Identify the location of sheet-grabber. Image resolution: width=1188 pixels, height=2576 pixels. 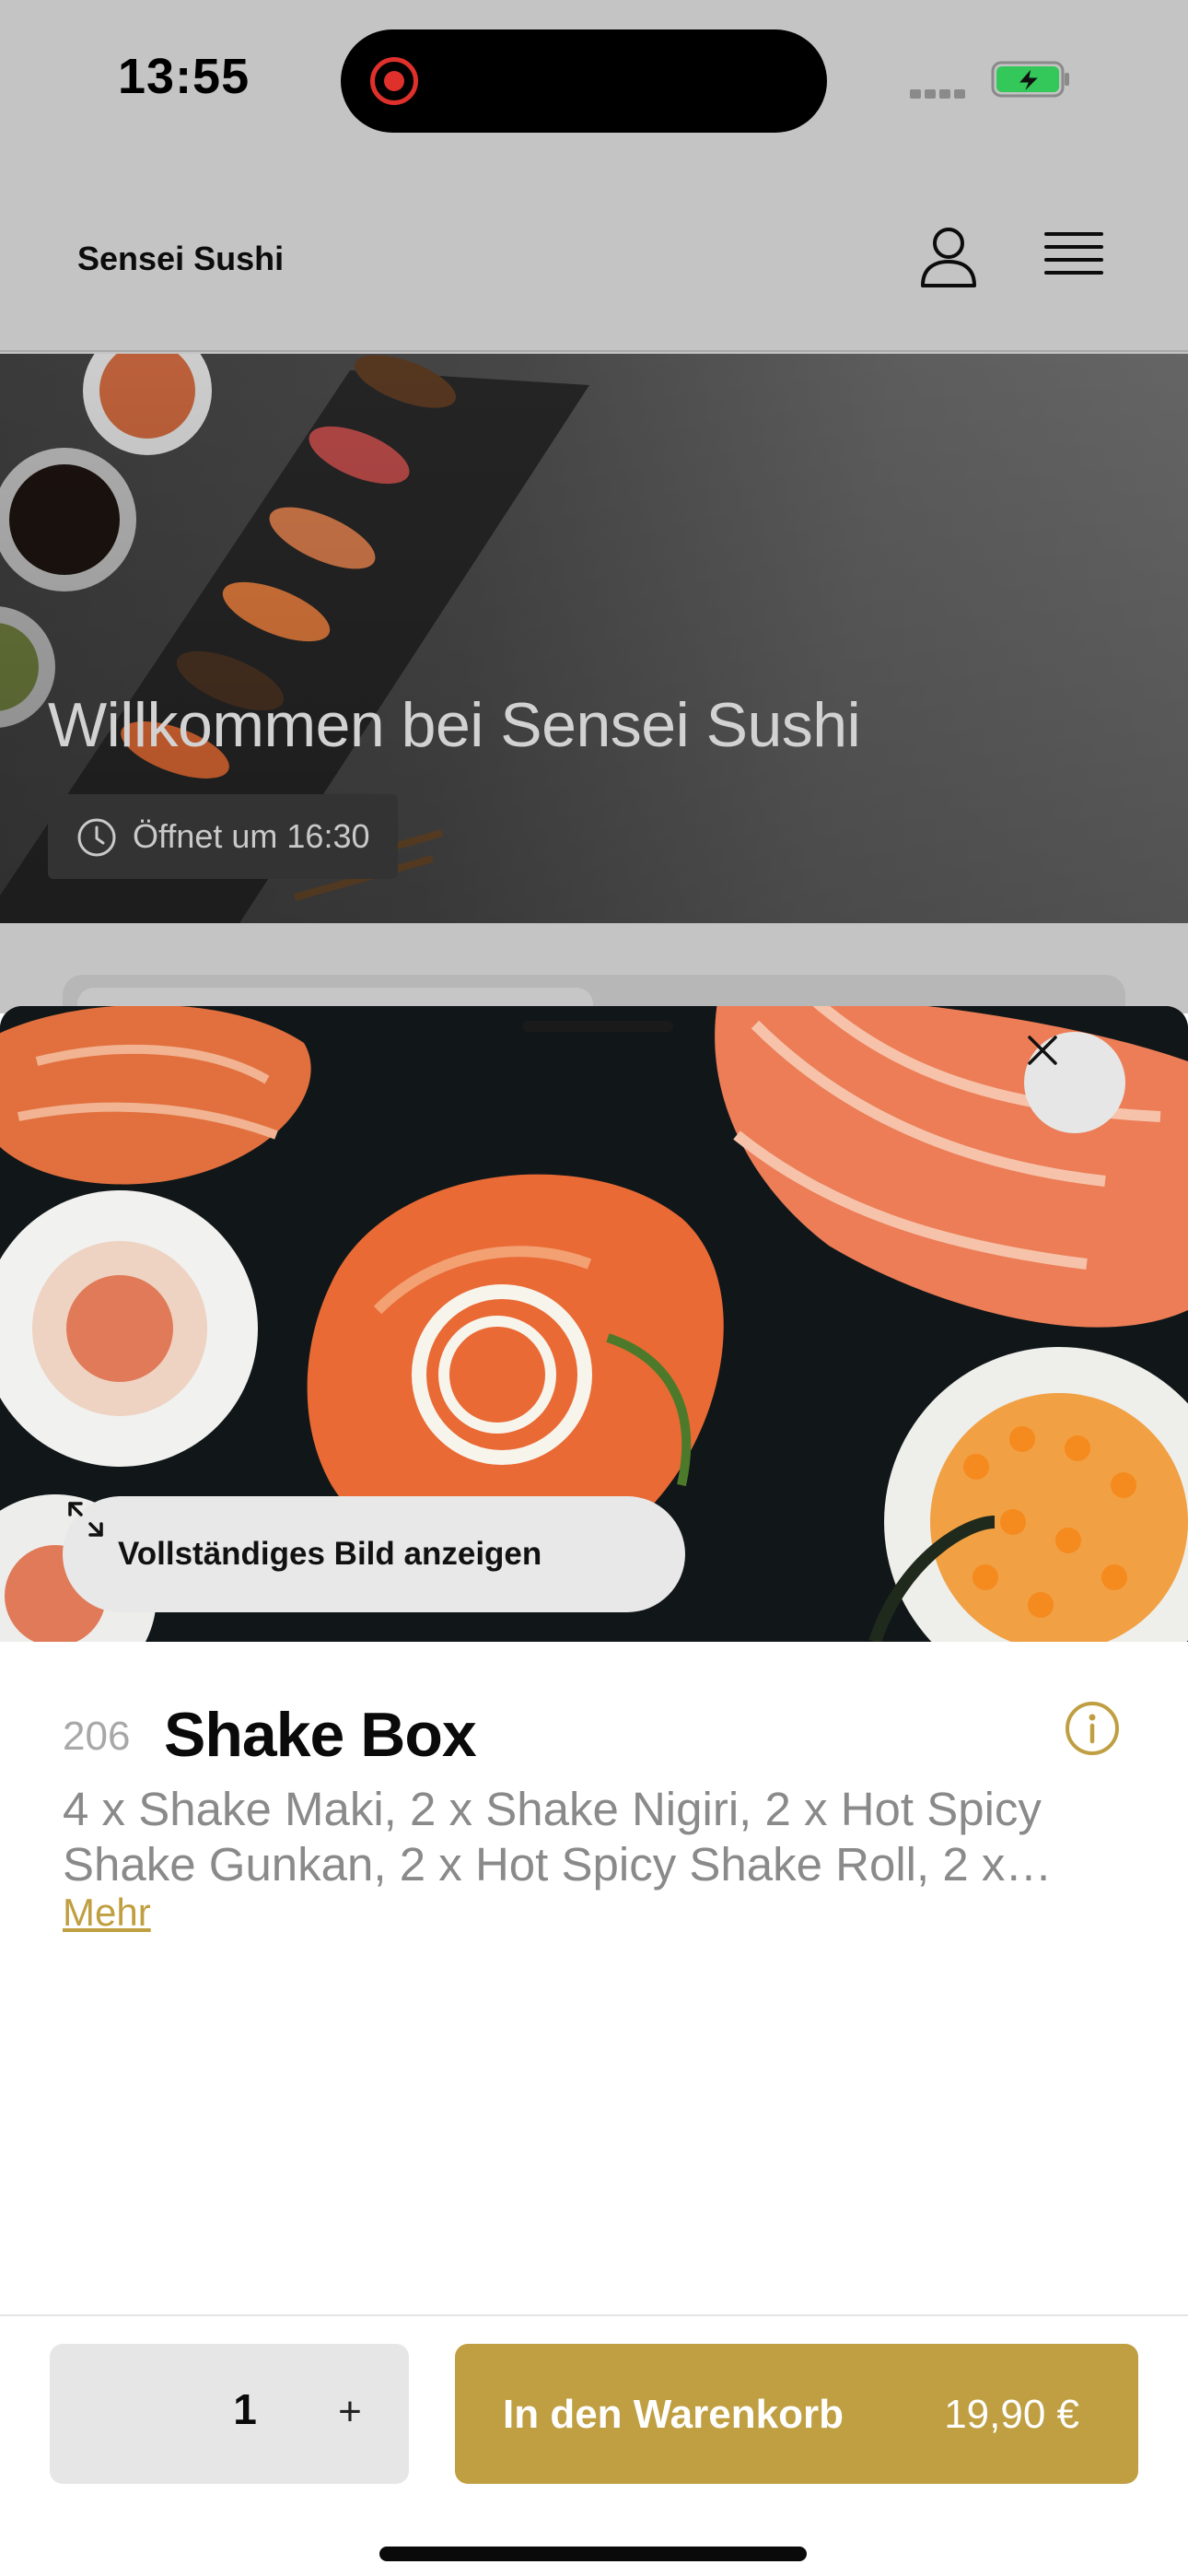
(597, 1026).